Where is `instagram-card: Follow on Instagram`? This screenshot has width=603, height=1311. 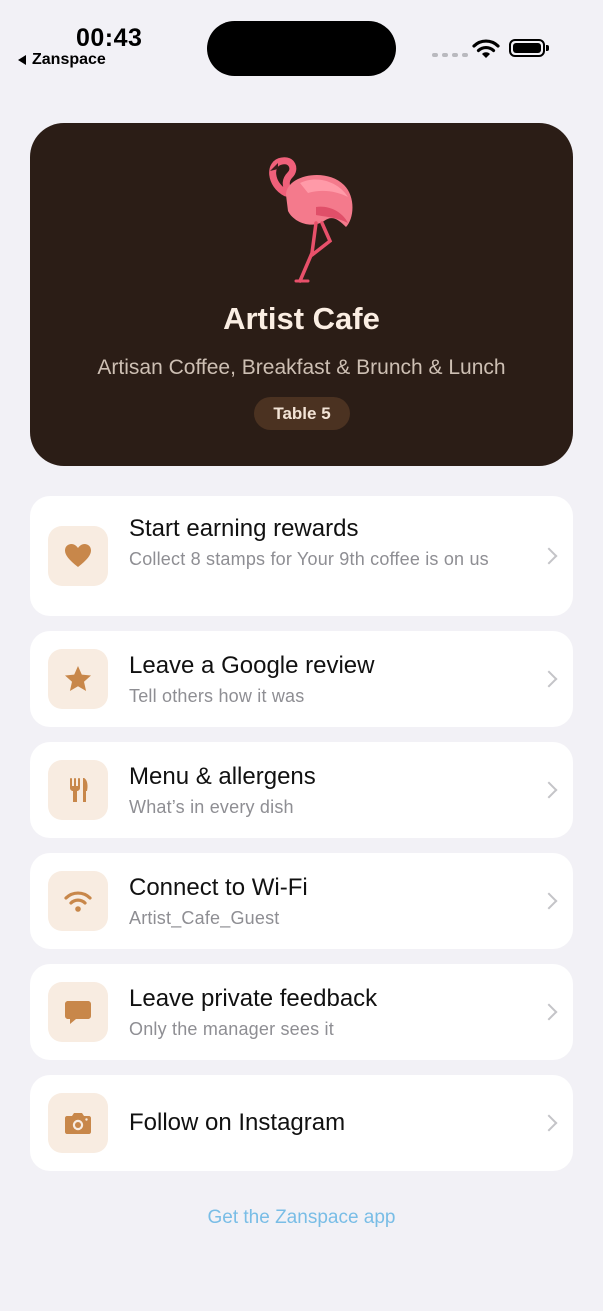 instagram-card: Follow on Instagram is located at coordinates (301, 1123).